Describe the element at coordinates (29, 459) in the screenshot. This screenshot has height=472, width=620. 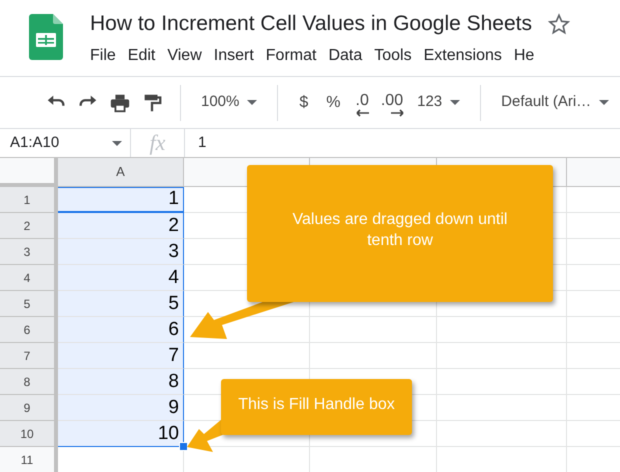
I see `row-header: 11` at that location.